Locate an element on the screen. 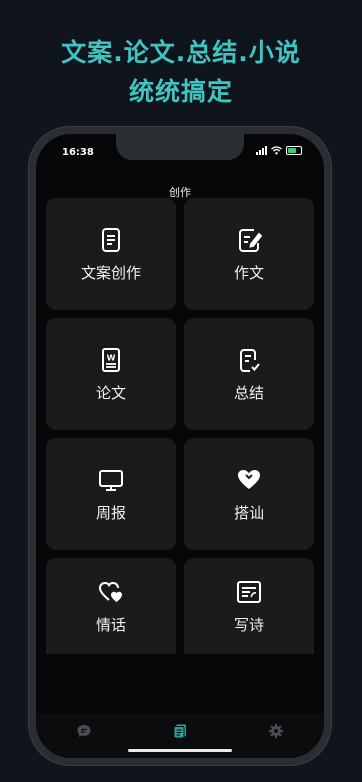  tab-create is located at coordinates (180, 731).